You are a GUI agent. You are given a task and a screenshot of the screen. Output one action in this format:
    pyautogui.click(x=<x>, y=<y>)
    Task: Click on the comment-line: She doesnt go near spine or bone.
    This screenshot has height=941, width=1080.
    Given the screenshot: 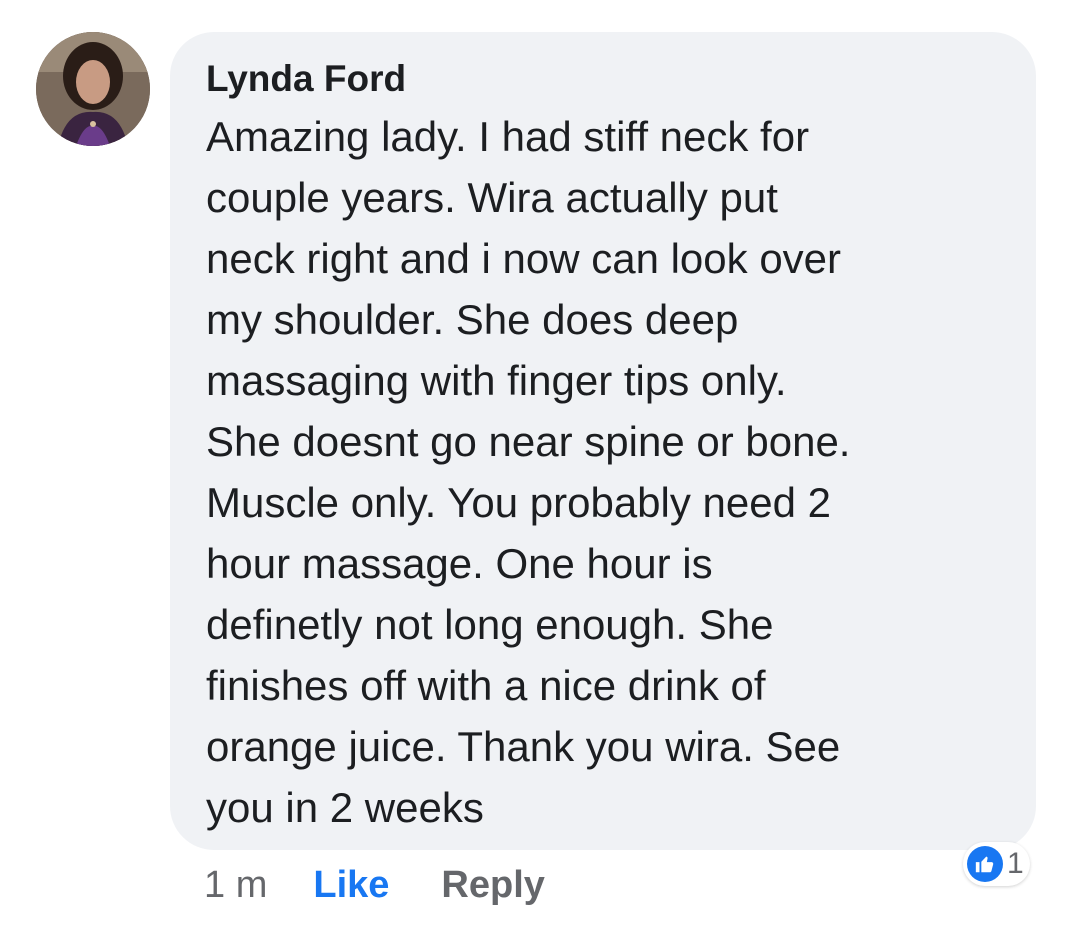 What is the action you would take?
    pyautogui.click(x=528, y=441)
    